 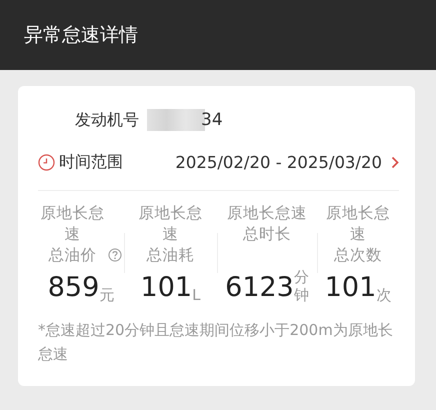 What do you see at coordinates (212, 120) in the screenshot?
I see `engine-number: 34` at bounding box center [212, 120].